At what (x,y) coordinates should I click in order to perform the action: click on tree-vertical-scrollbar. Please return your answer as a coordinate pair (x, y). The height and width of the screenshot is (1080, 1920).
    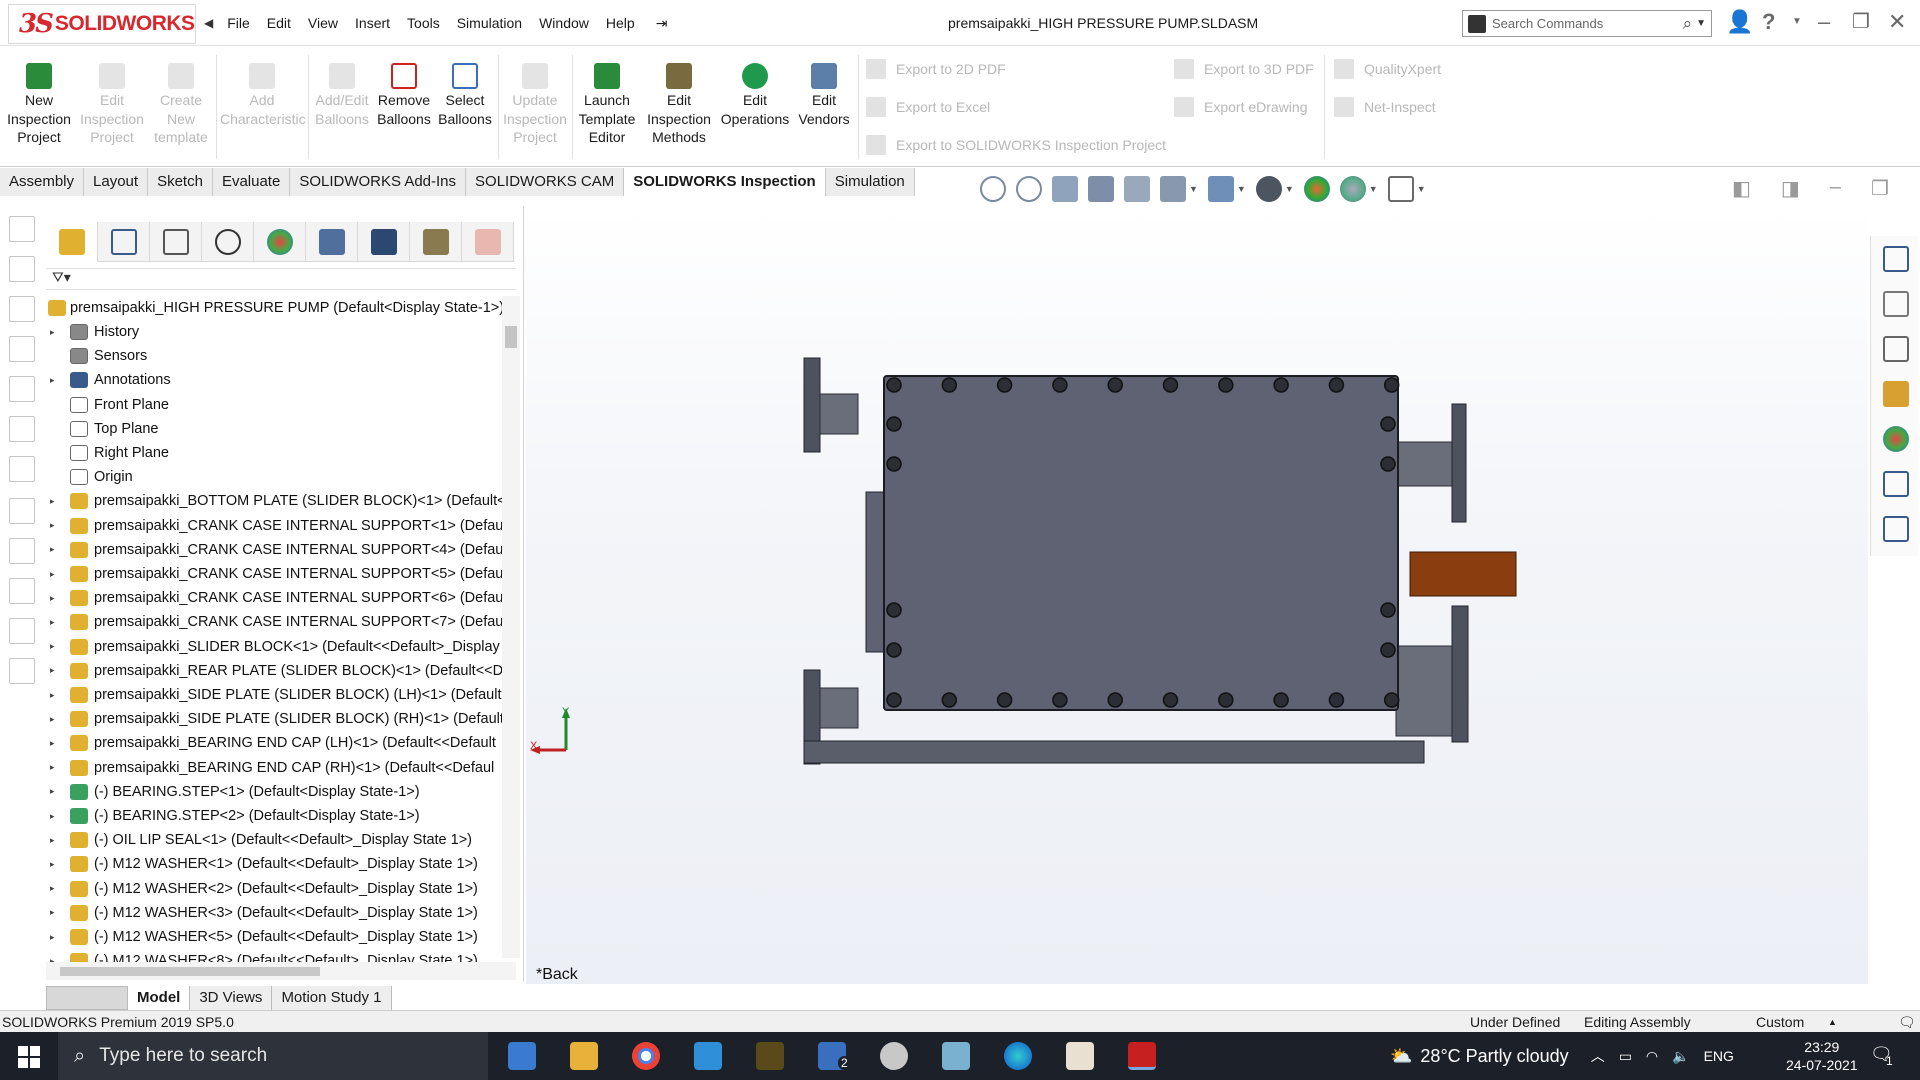
    Looking at the image, I should click on (511, 627).